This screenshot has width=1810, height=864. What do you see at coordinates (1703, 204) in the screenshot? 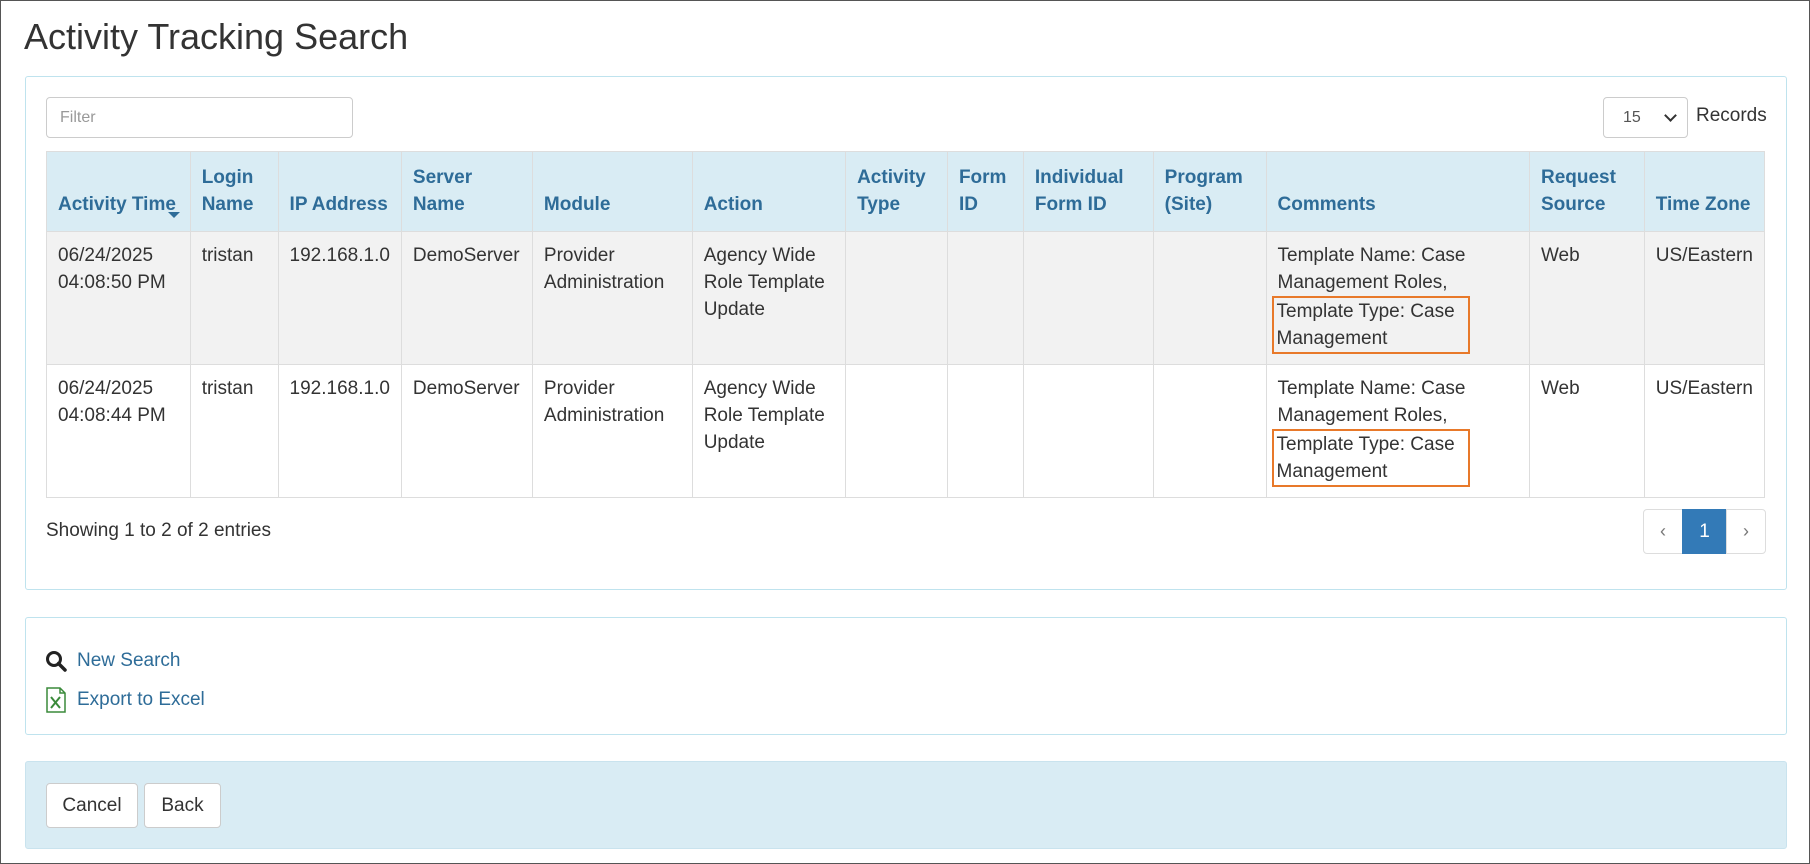
I see `column-header-label: Time Zone` at bounding box center [1703, 204].